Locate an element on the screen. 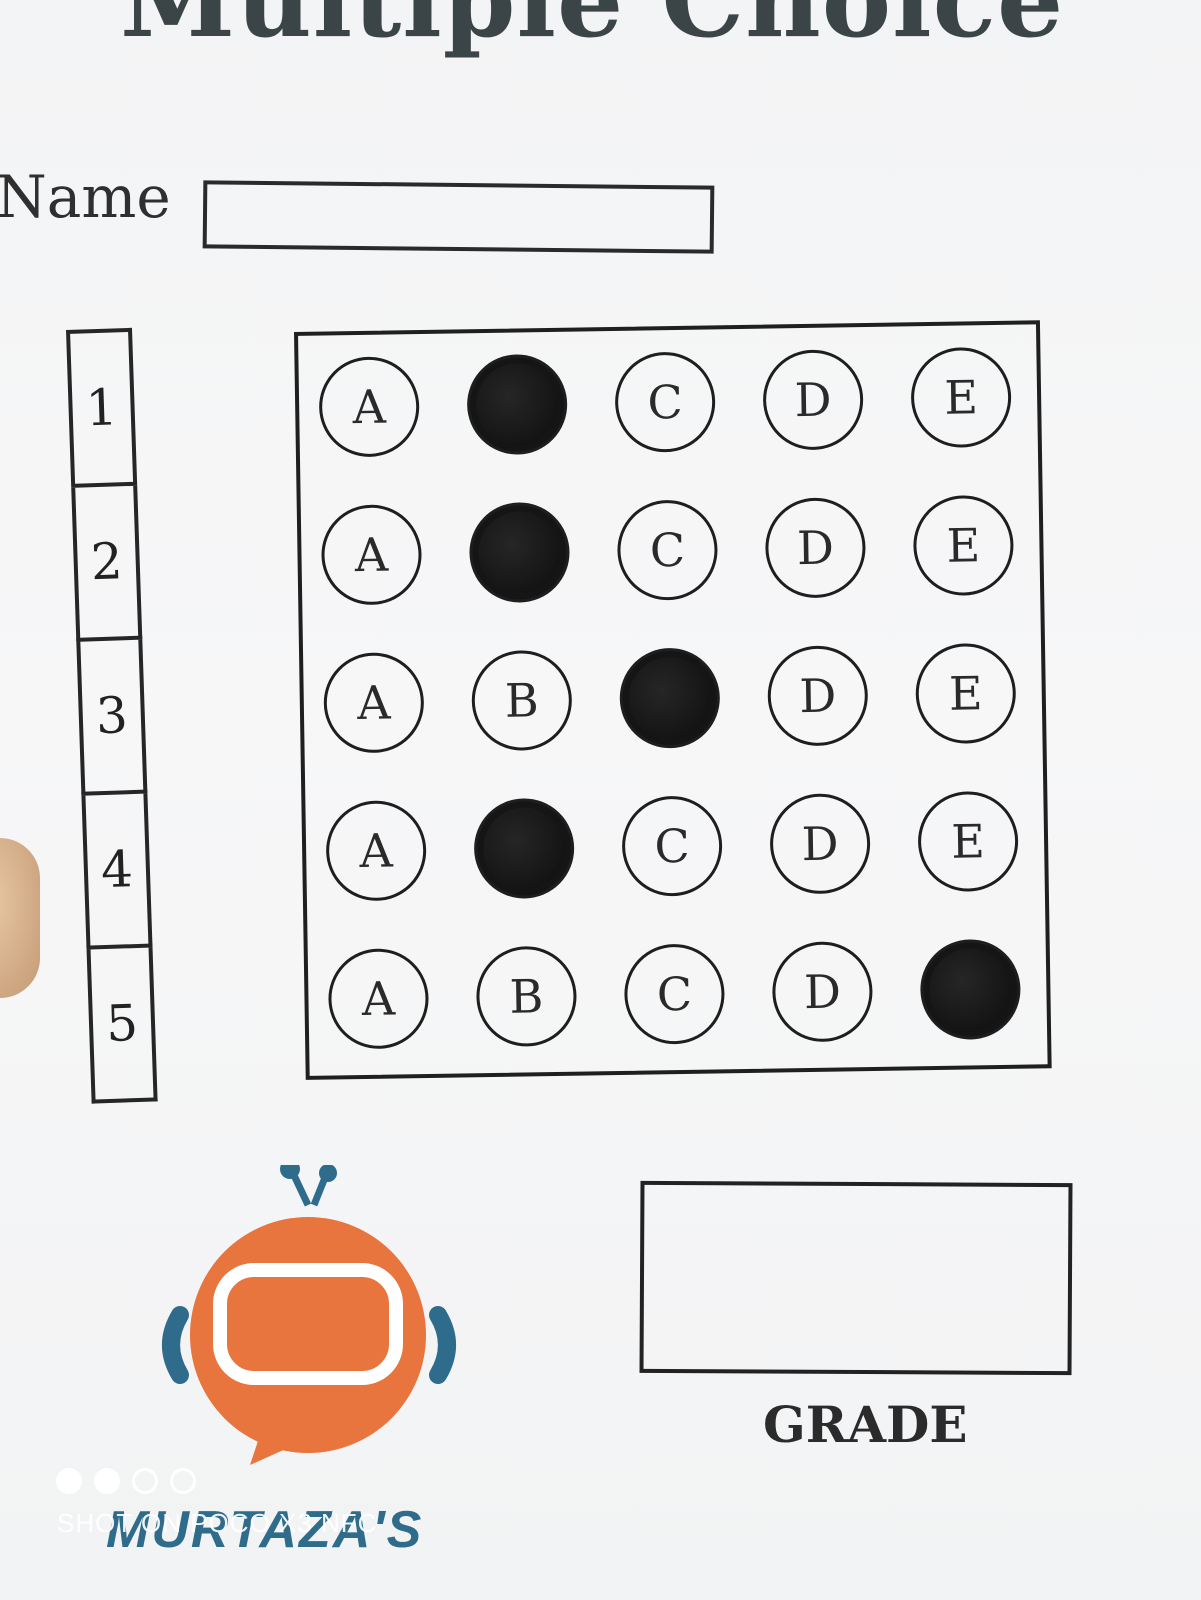  question-number: 3 is located at coordinates (112, 717).